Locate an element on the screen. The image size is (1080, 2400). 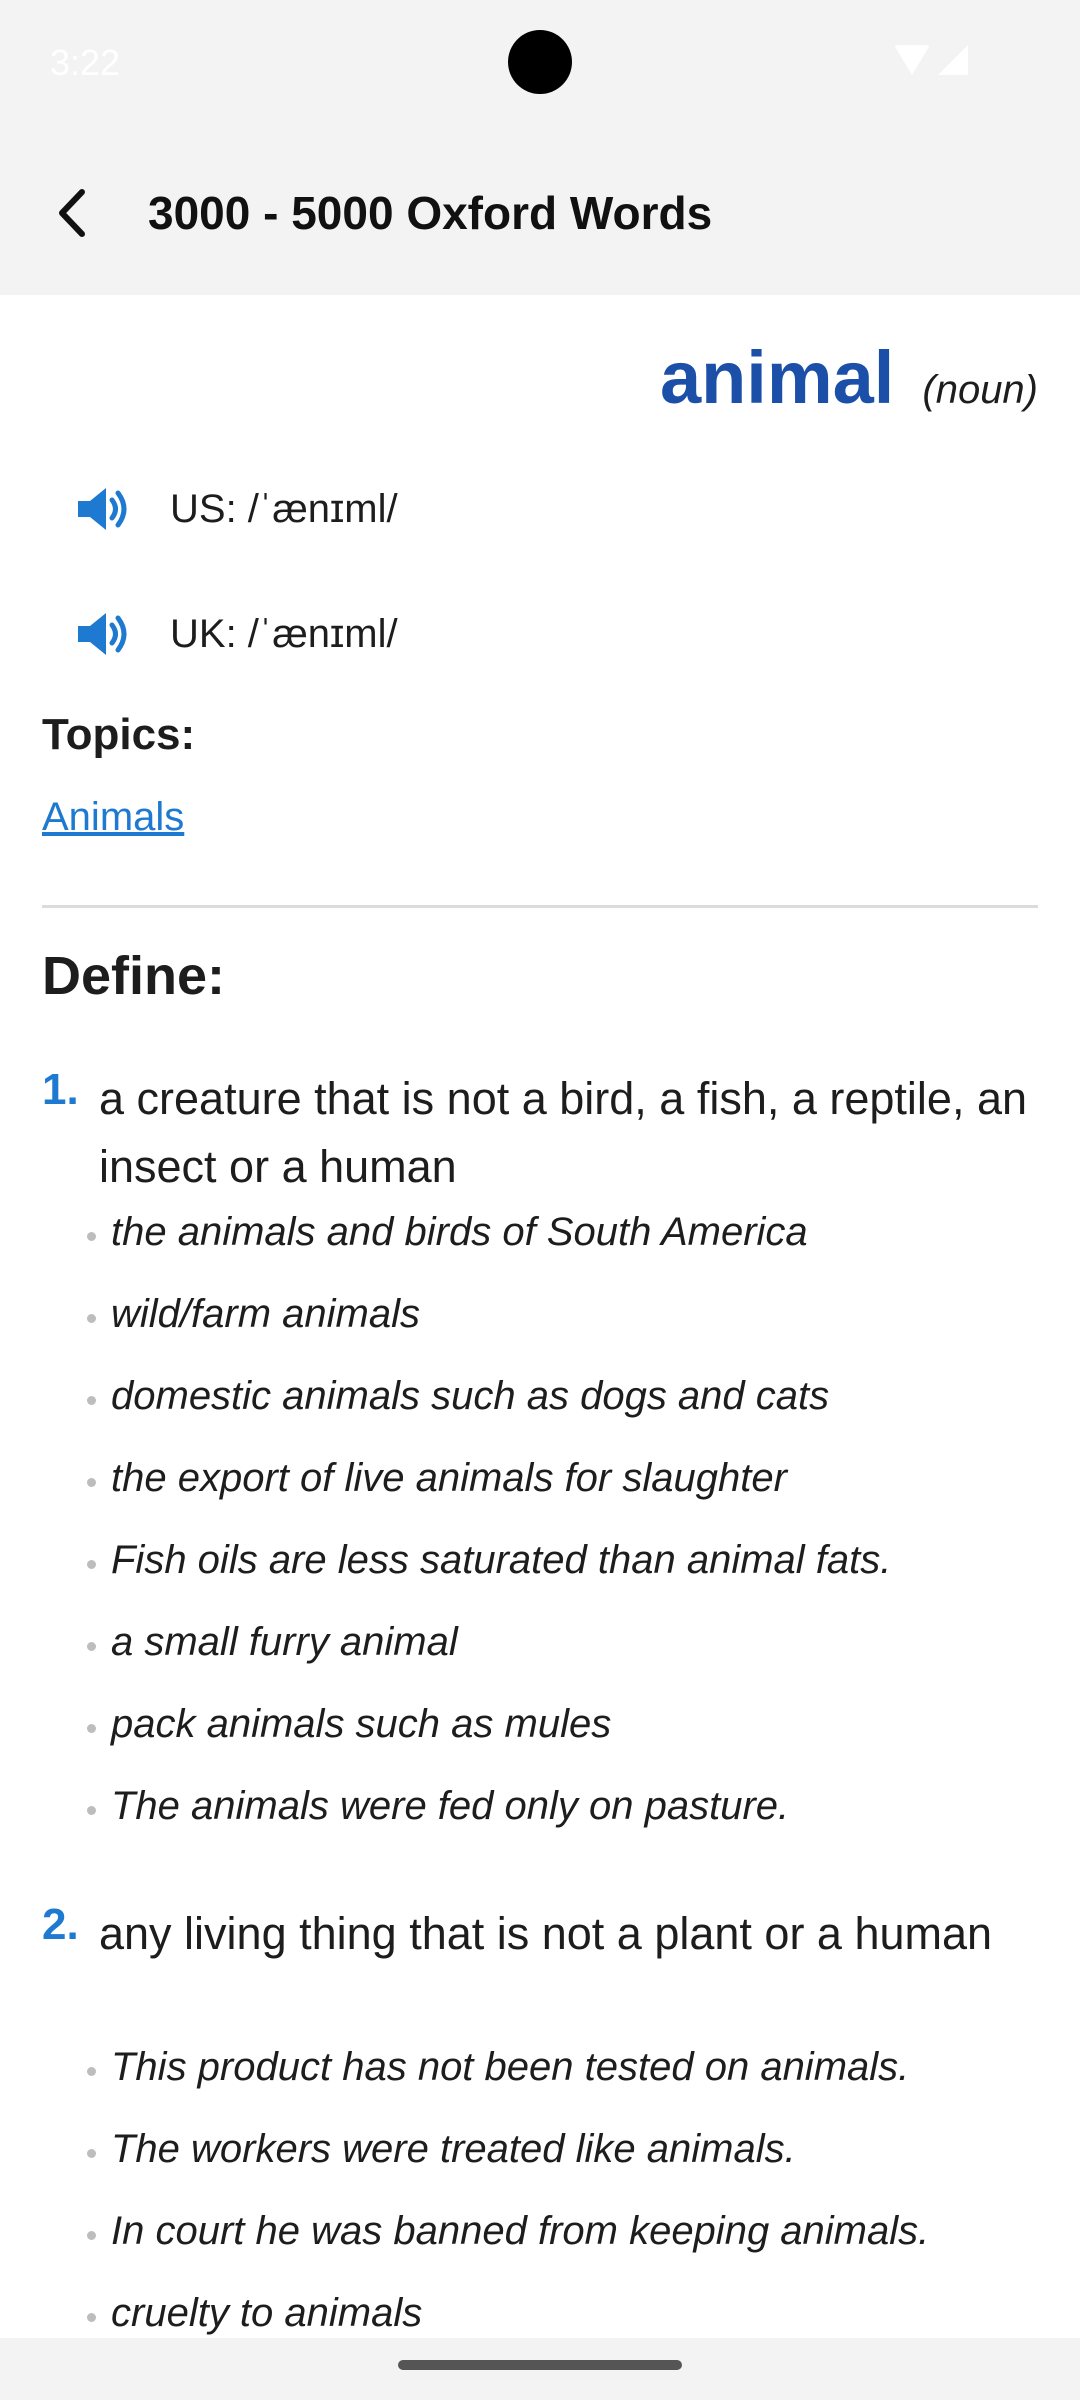
divider is located at coordinates (540, 906).